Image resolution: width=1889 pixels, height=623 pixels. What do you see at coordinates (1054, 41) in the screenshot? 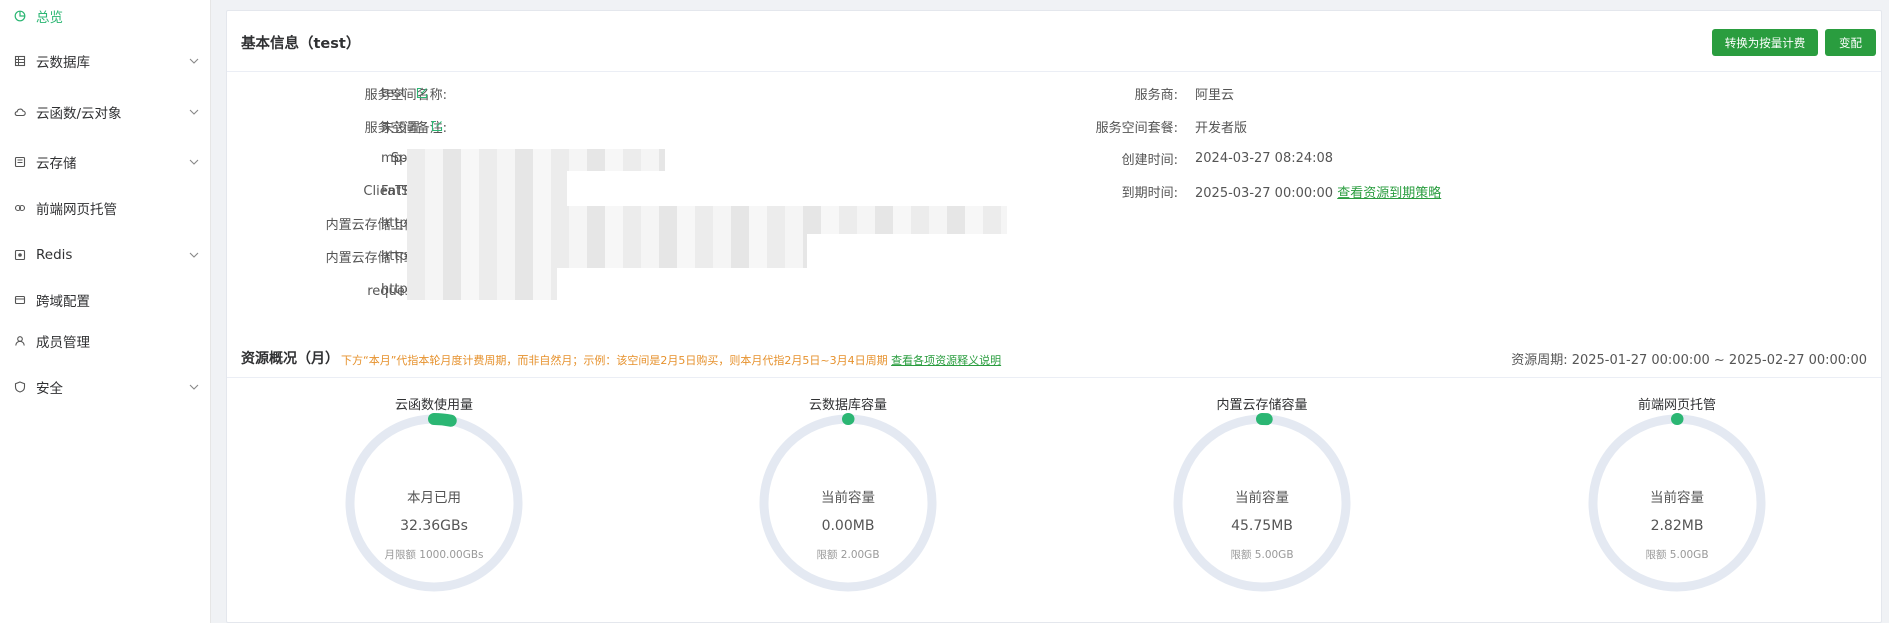
I see `basic-info-header: 基本信息（test） 转换为按量计费 变配` at bounding box center [1054, 41].